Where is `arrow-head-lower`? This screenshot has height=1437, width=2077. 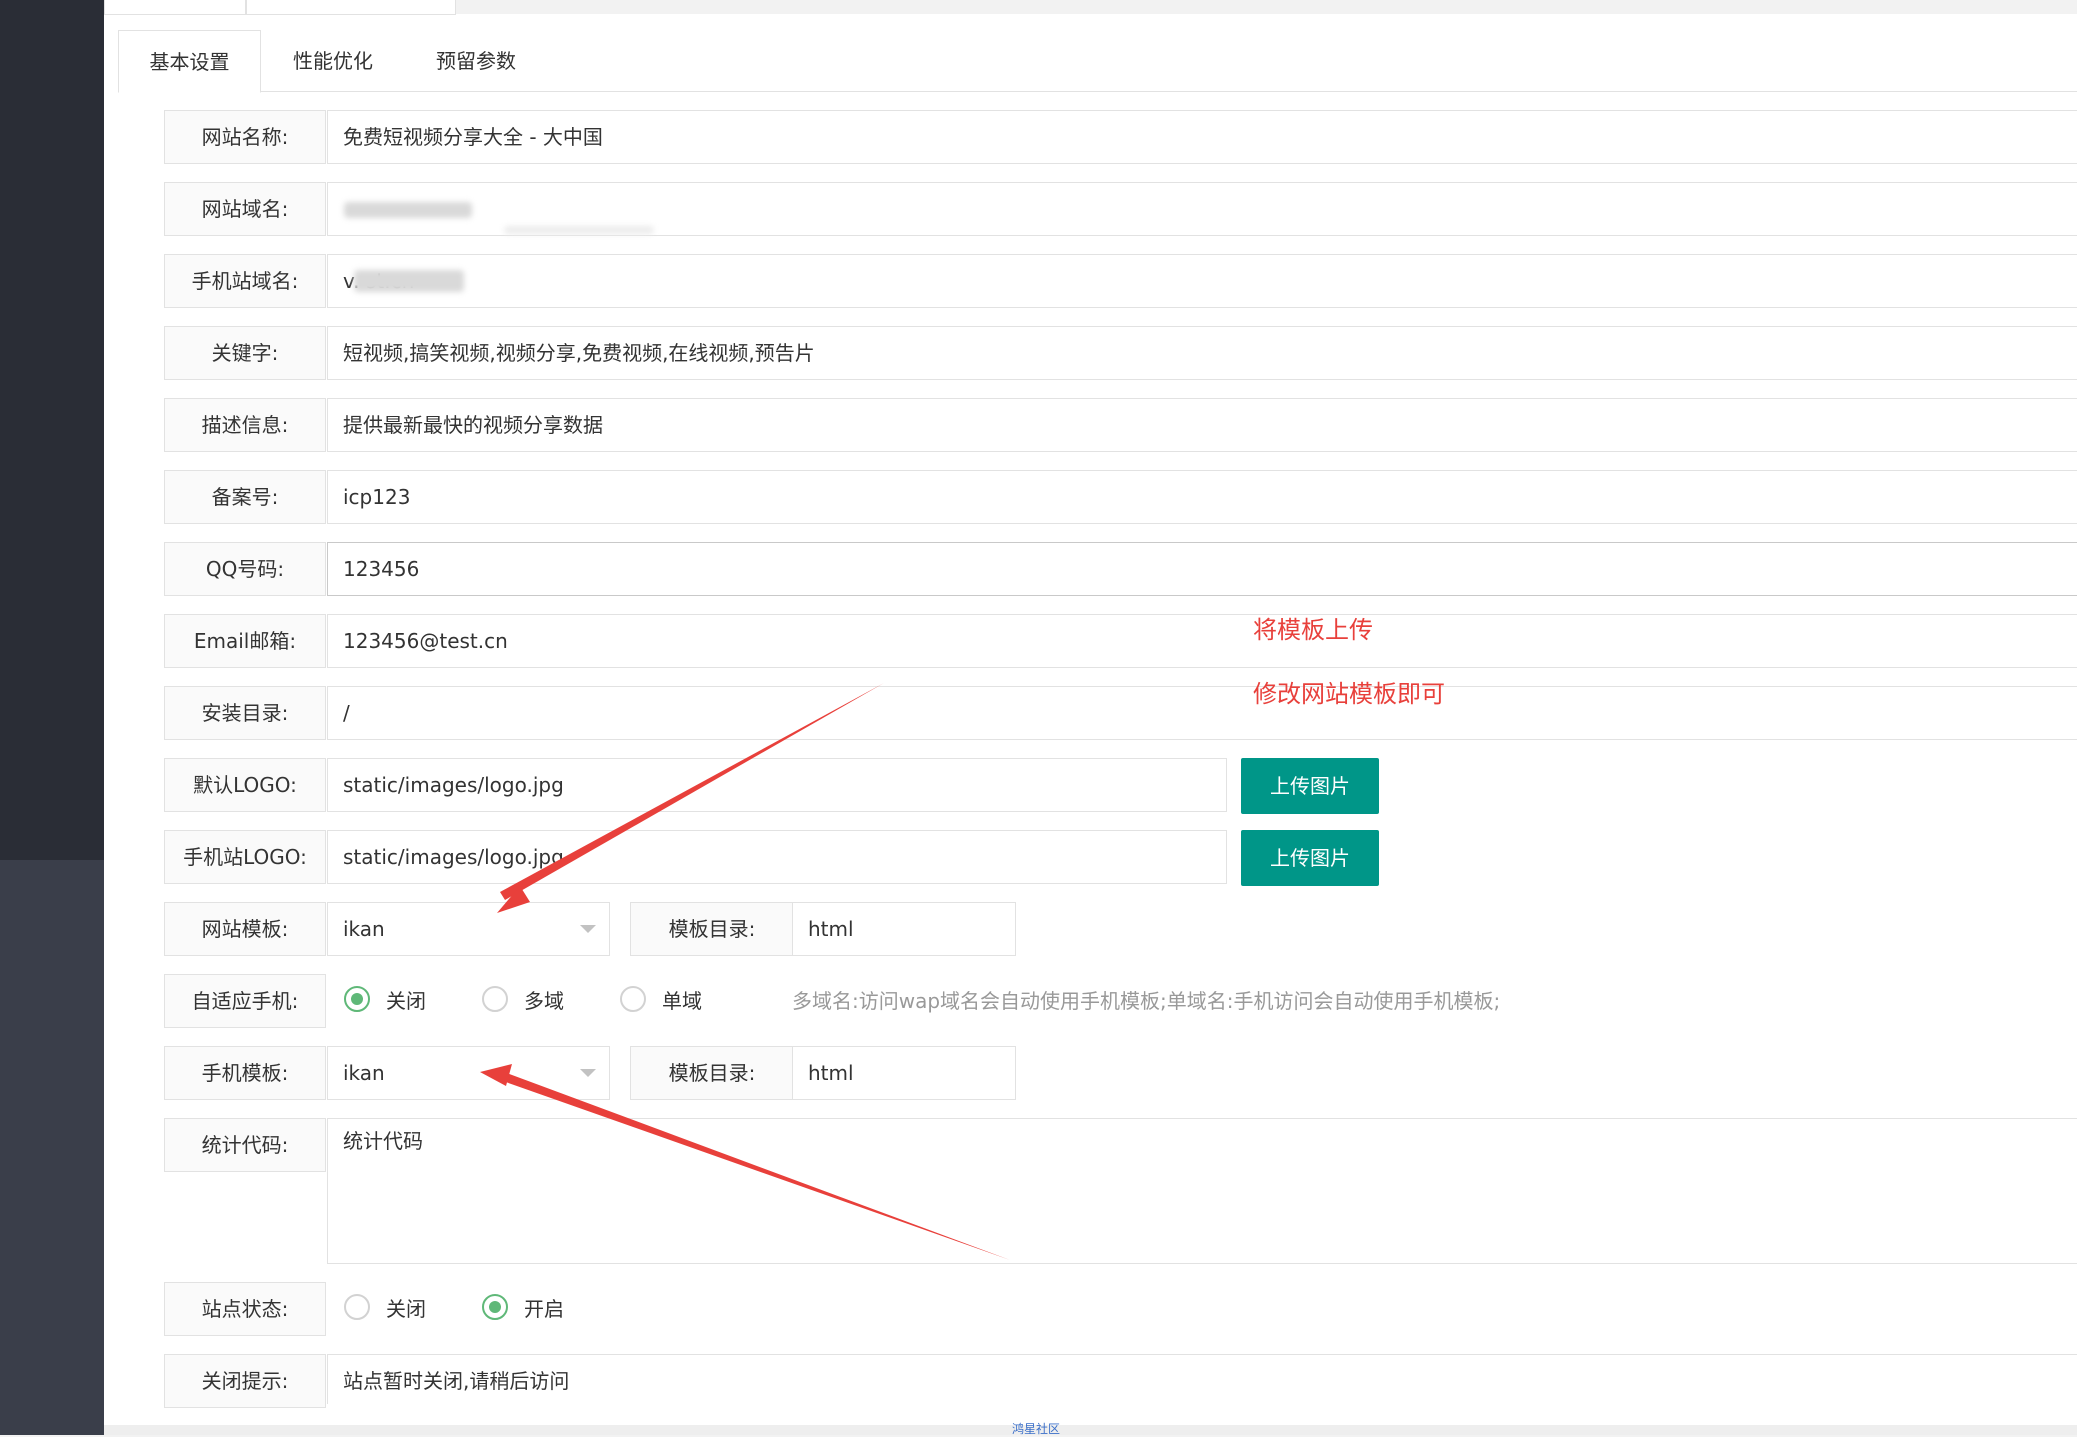
arrow-head-lower is located at coordinates (496, 1075).